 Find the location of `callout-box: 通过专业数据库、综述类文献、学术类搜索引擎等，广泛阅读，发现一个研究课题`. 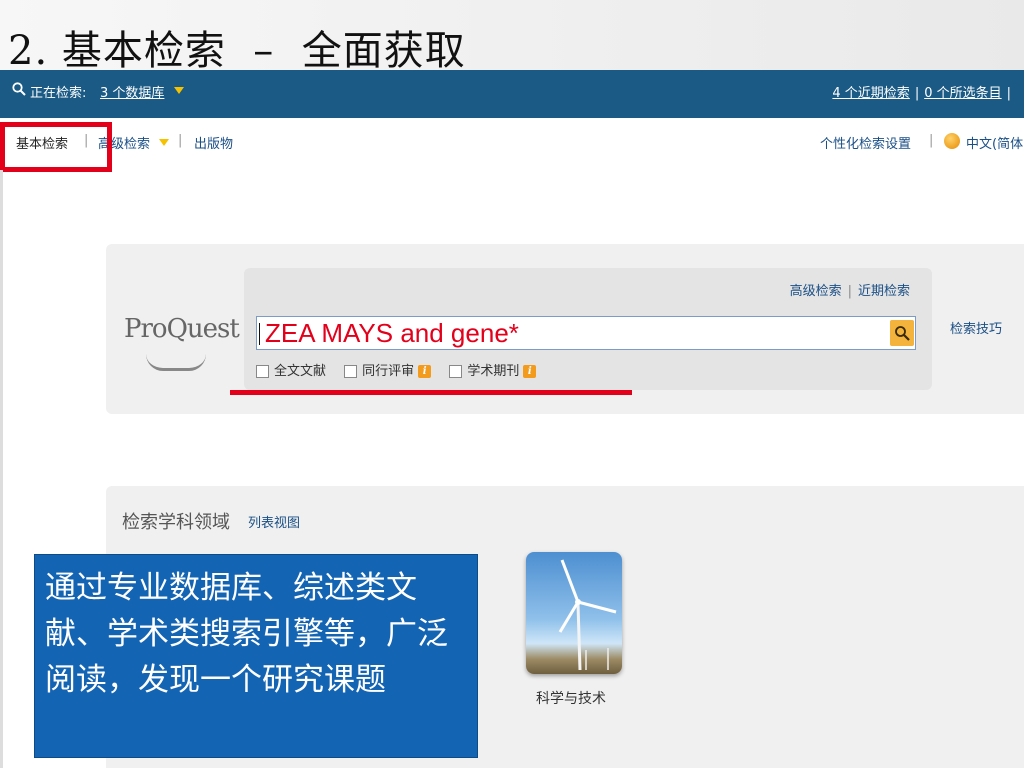

callout-box: 通过专业数据库、综述类文献、学术类搜索引擎等，广泛阅读，发现一个研究课题 is located at coordinates (256, 656).